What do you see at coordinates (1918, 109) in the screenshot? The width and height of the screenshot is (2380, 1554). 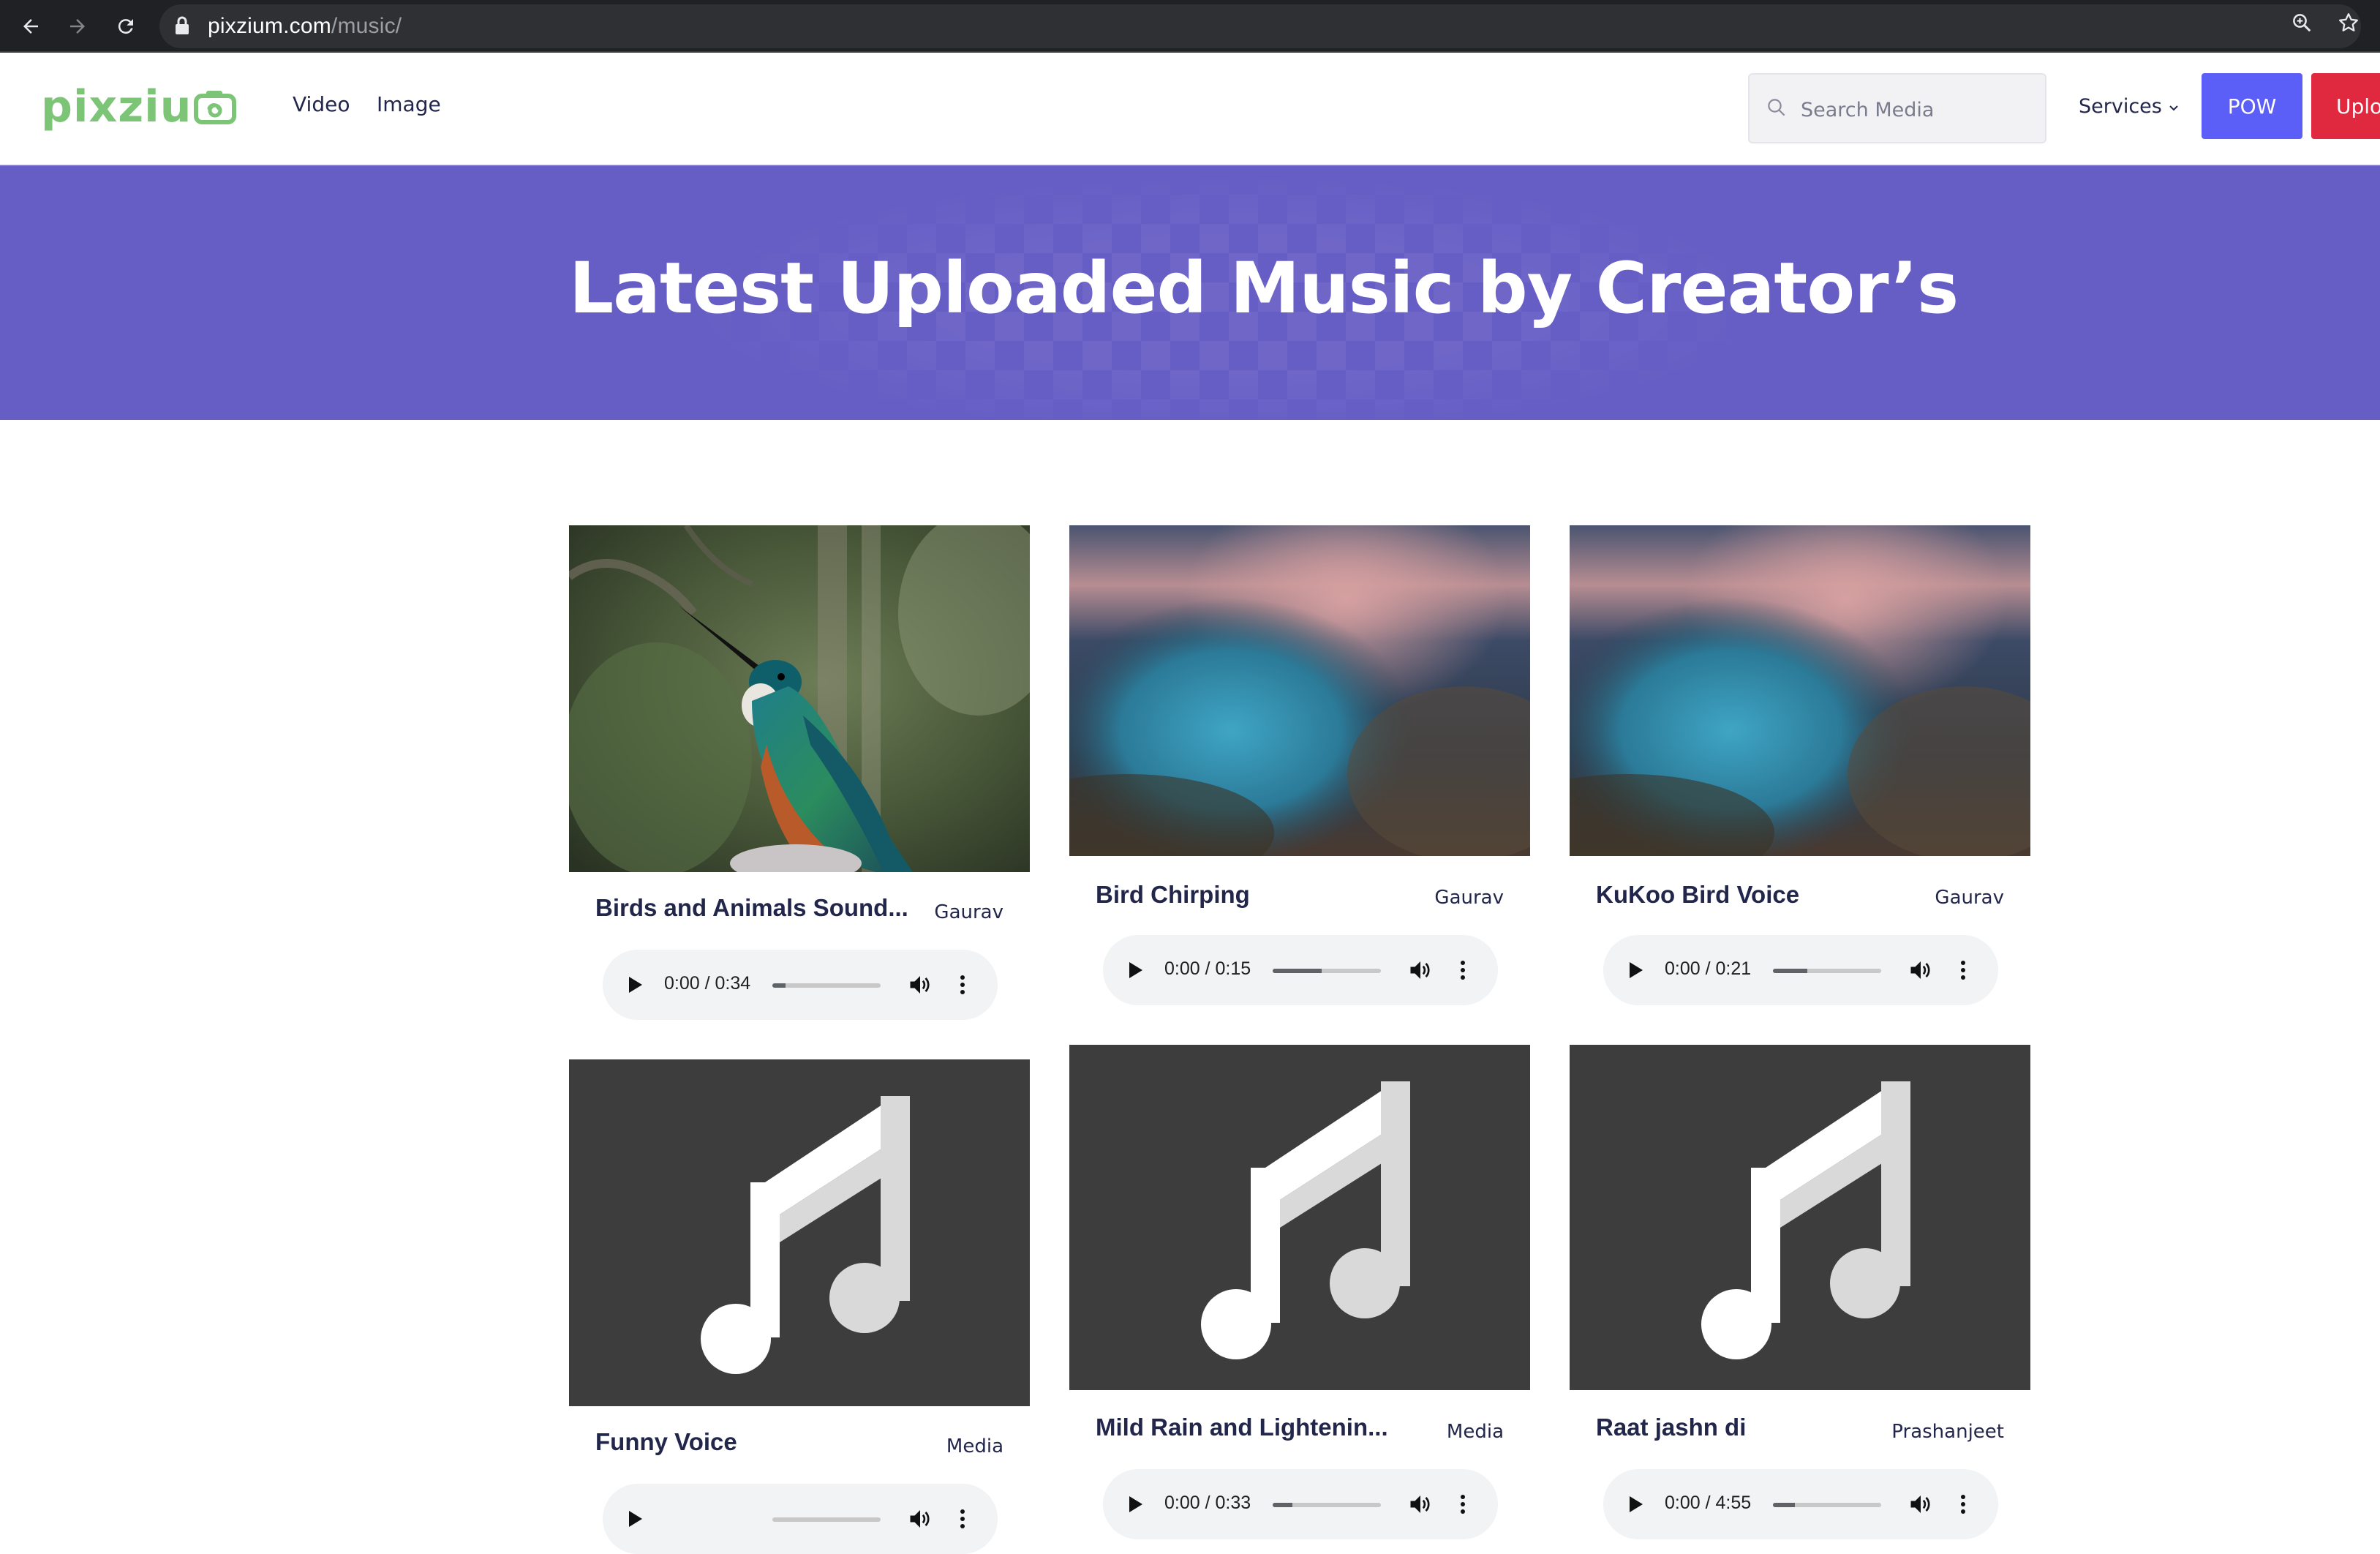 I see `search-input` at bounding box center [1918, 109].